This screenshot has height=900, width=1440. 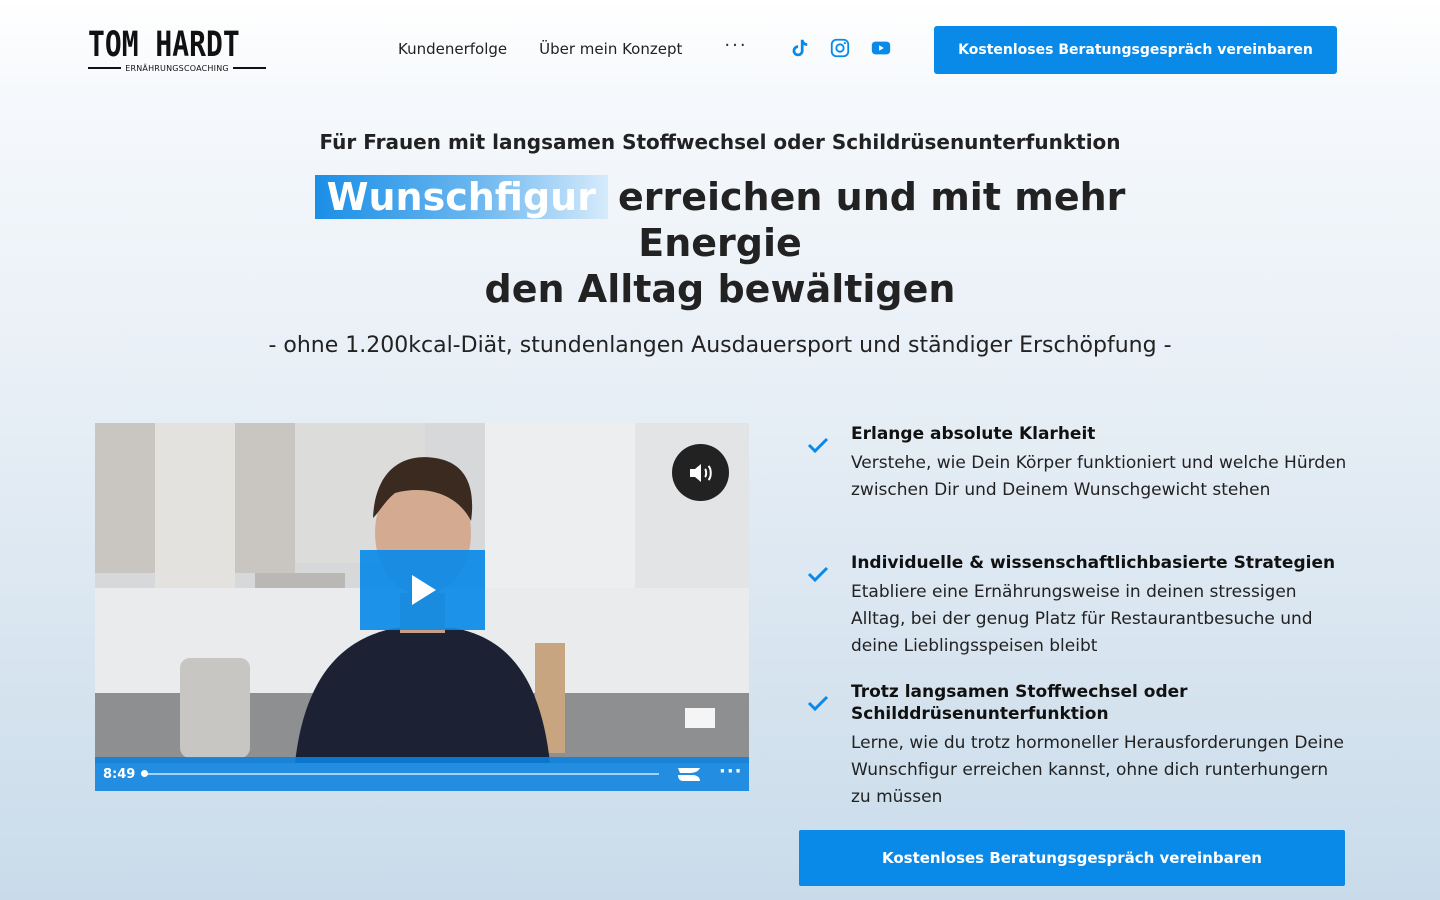 I want to click on logo: TOM HARDT ERNÄHRUNGSCOACHING, so click(x=178, y=50).